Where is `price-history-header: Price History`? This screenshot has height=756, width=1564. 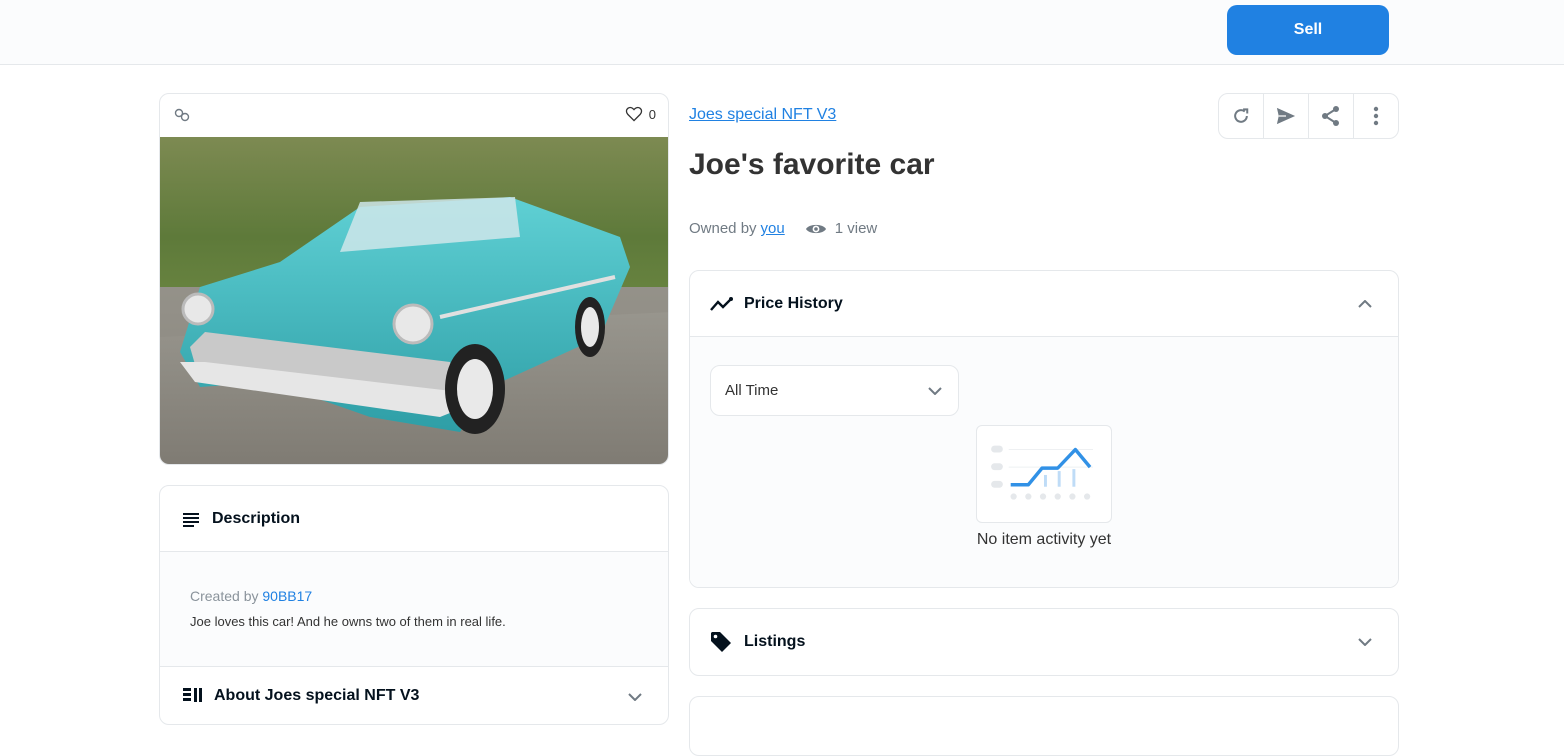
price-history-header: Price History is located at coordinates (1044, 304).